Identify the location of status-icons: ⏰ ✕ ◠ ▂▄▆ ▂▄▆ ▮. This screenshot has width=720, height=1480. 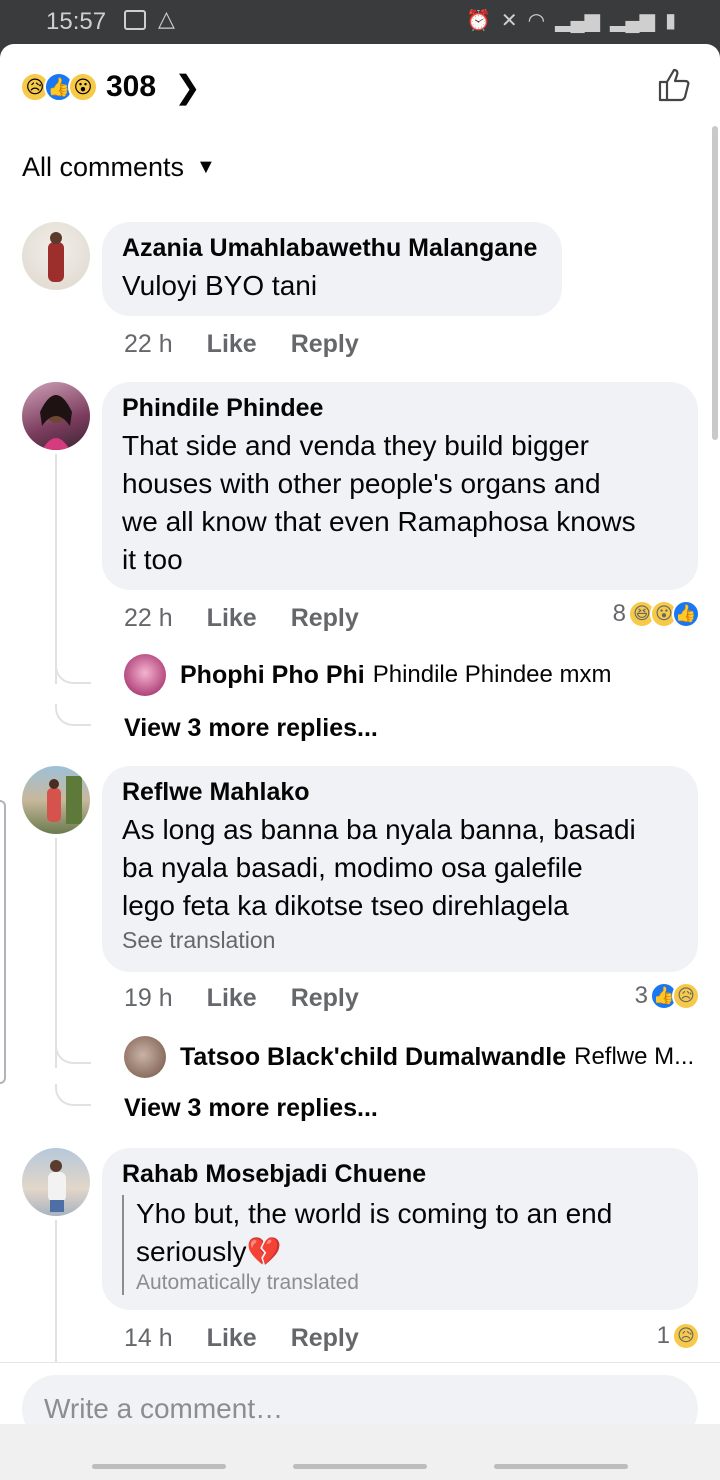
(571, 20).